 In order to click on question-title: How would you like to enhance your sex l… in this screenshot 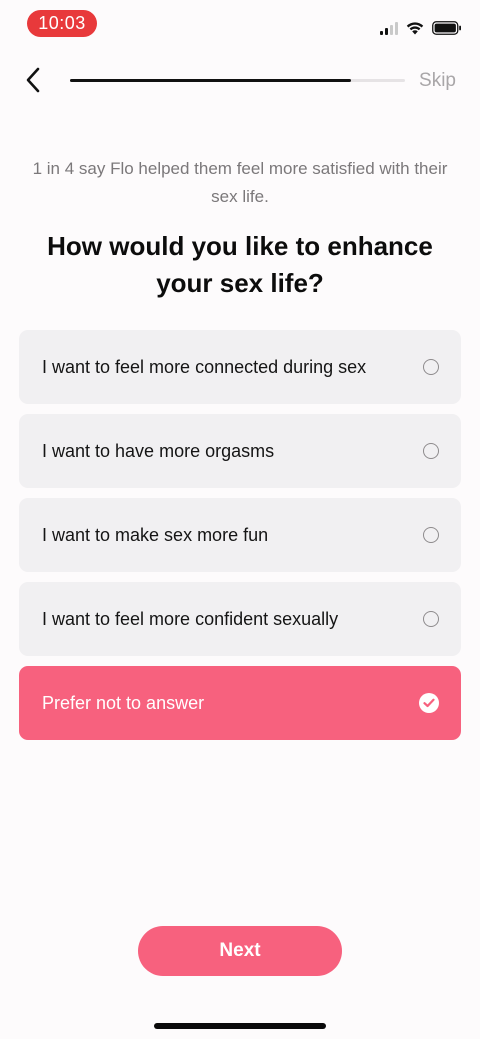, I will do `click(240, 264)`.